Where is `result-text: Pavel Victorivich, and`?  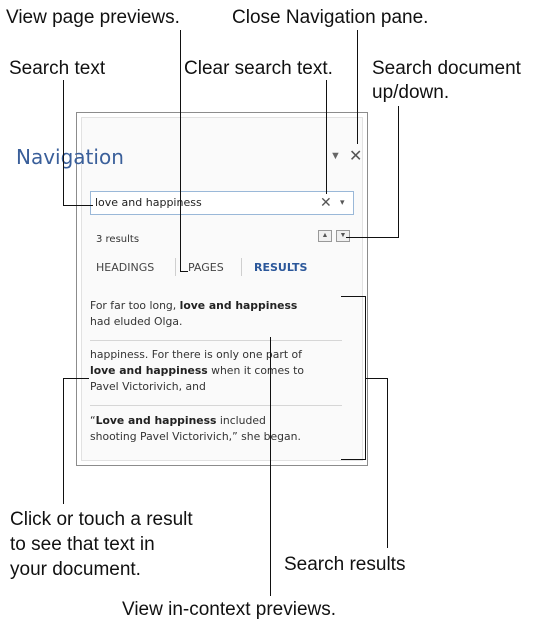 result-text: Pavel Victorivich, and is located at coordinates (148, 386).